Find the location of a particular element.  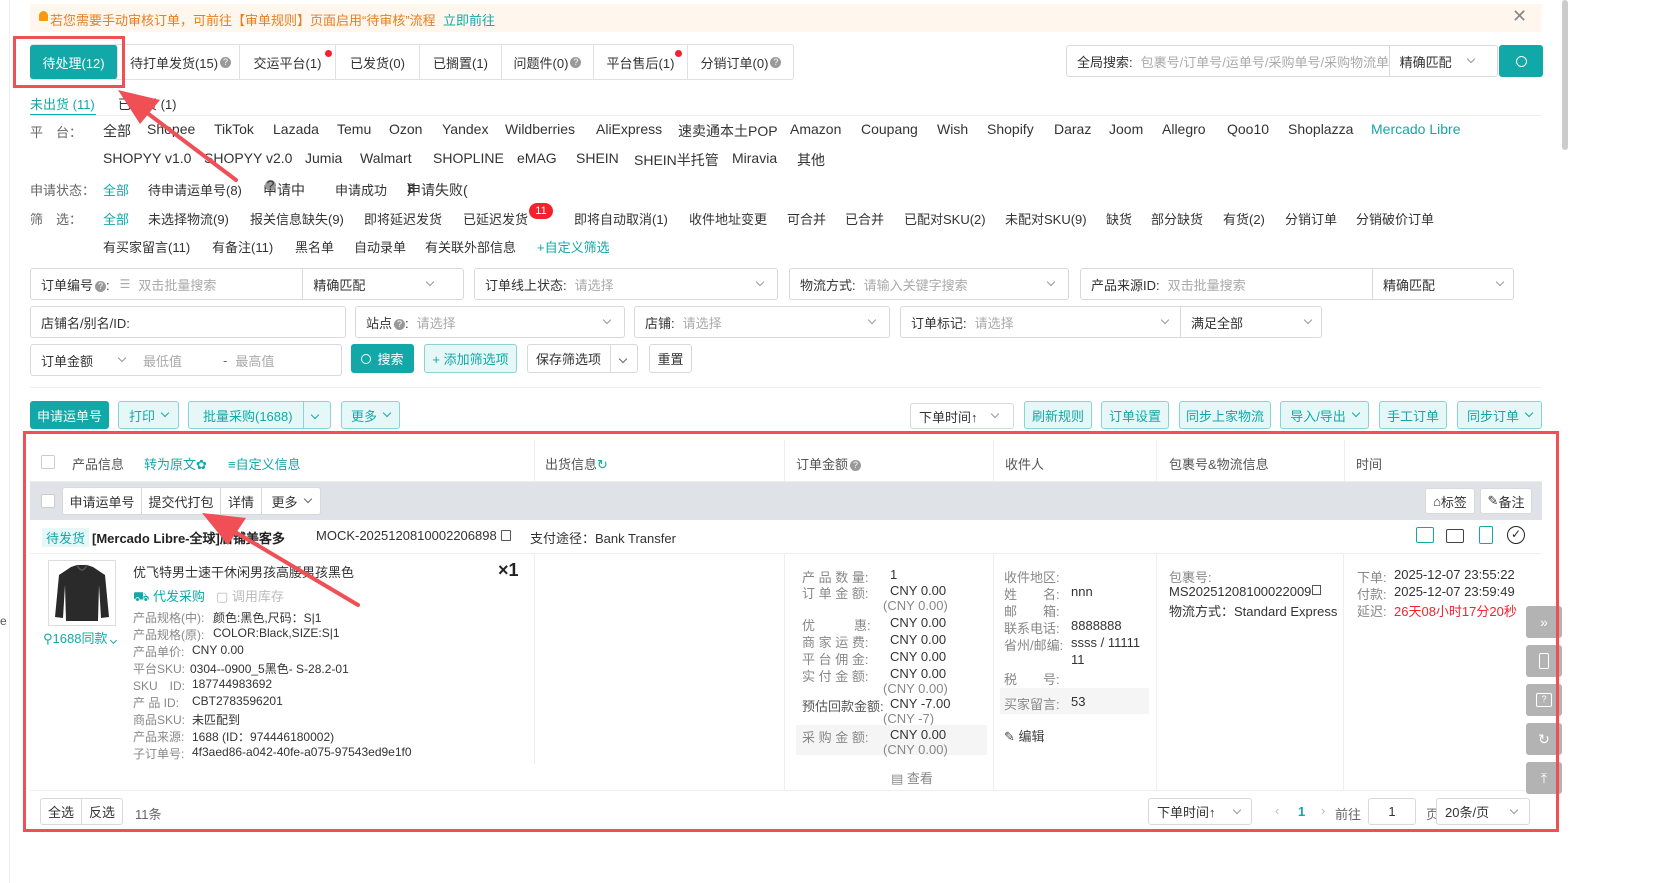

arrow-annotation-icon is located at coordinates (239, 348).